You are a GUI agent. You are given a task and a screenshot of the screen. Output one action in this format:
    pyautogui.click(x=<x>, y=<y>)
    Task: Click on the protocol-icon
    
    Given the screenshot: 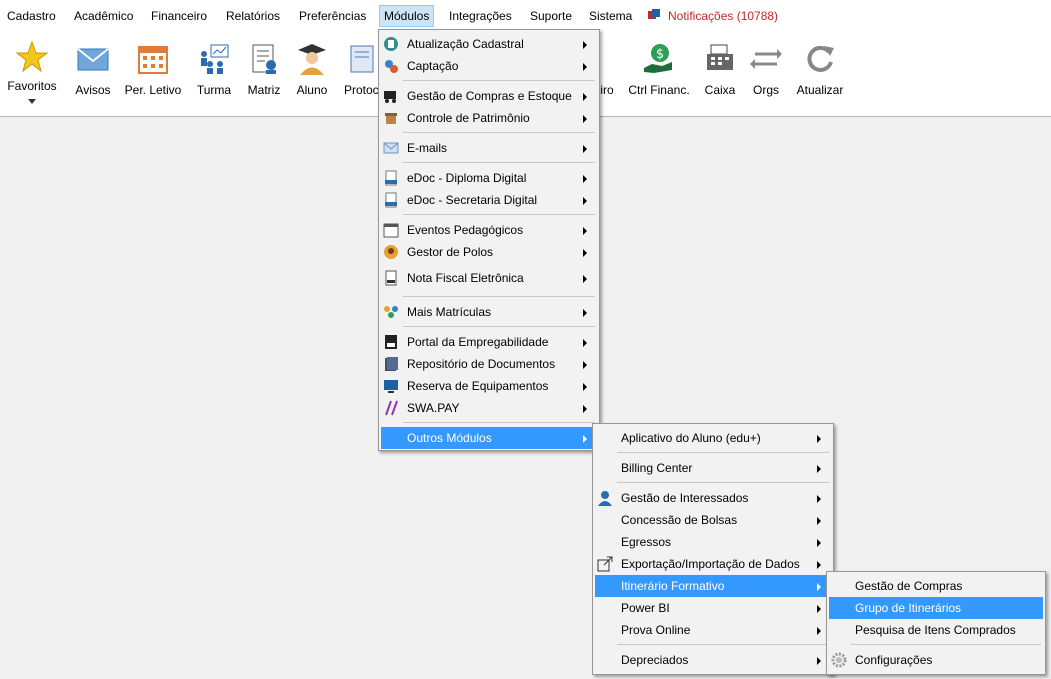 What is the action you would take?
    pyautogui.click(x=362, y=59)
    